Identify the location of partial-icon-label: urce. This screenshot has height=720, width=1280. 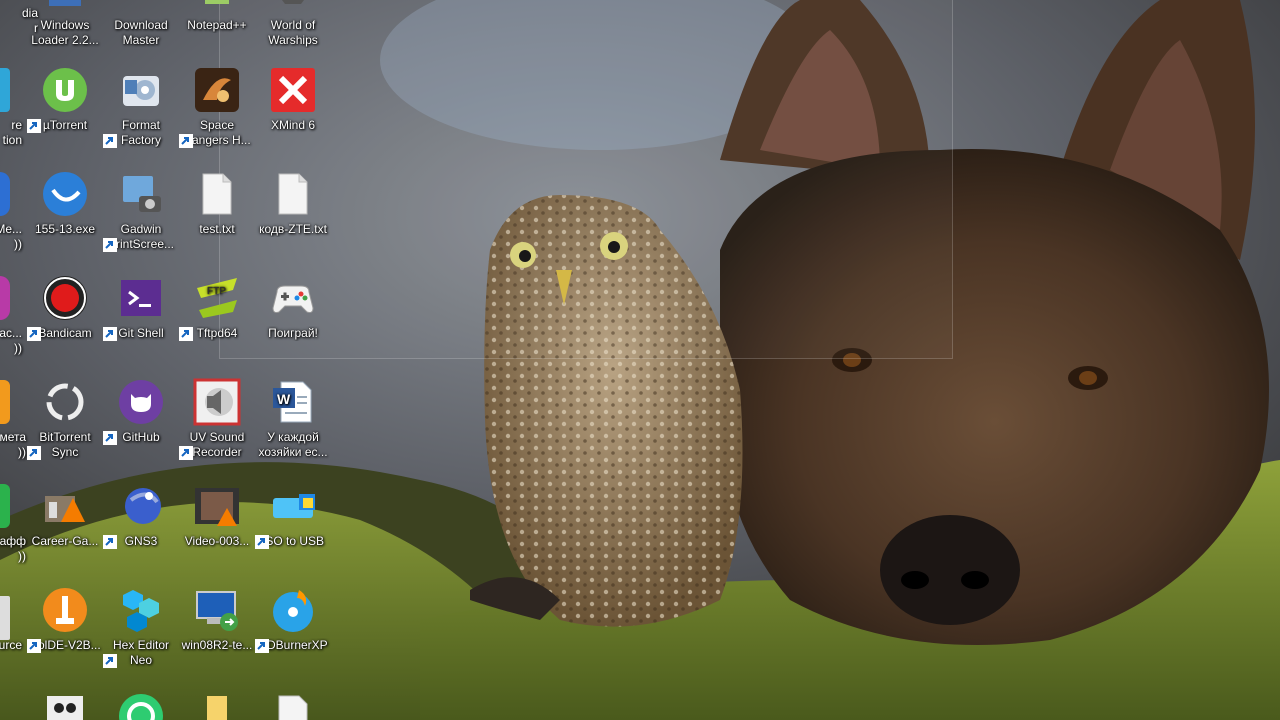
(11, 645).